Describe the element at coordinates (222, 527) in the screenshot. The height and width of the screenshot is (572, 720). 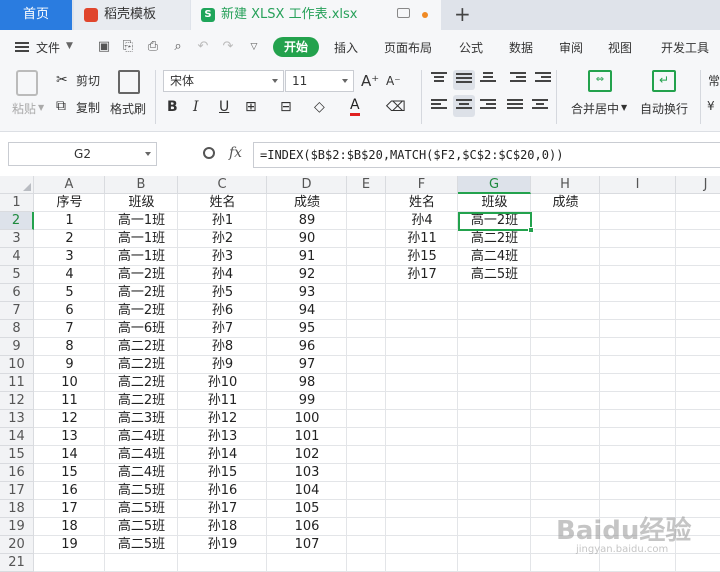
I see `cell-c19-value: 孙18` at that location.